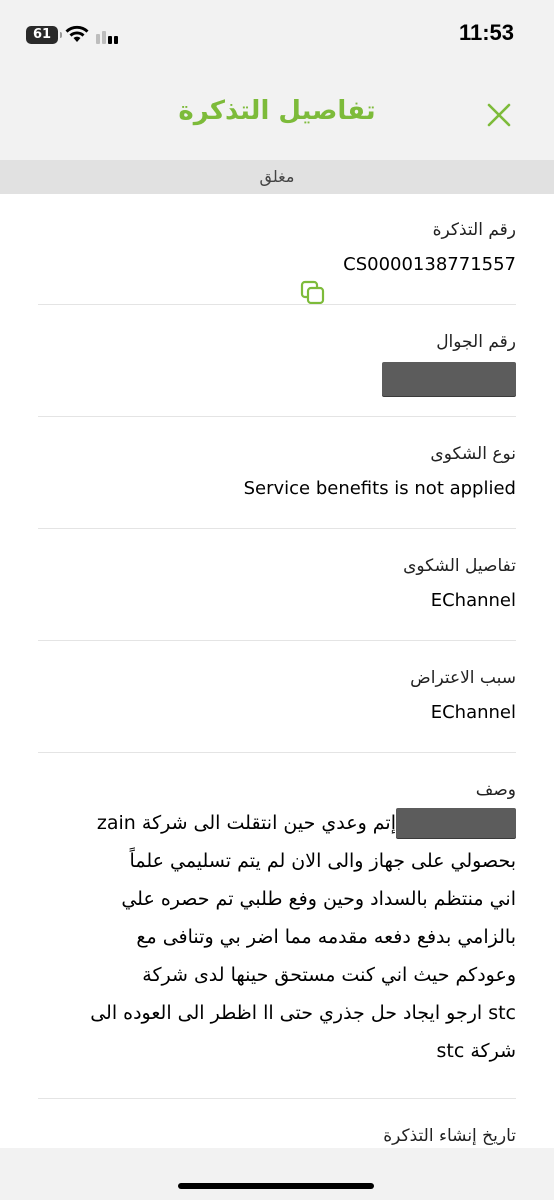 This screenshot has width=554, height=1200. I want to click on description-line: إتم وعدي حين انتقلت الى شركة zain, so click(300, 823).